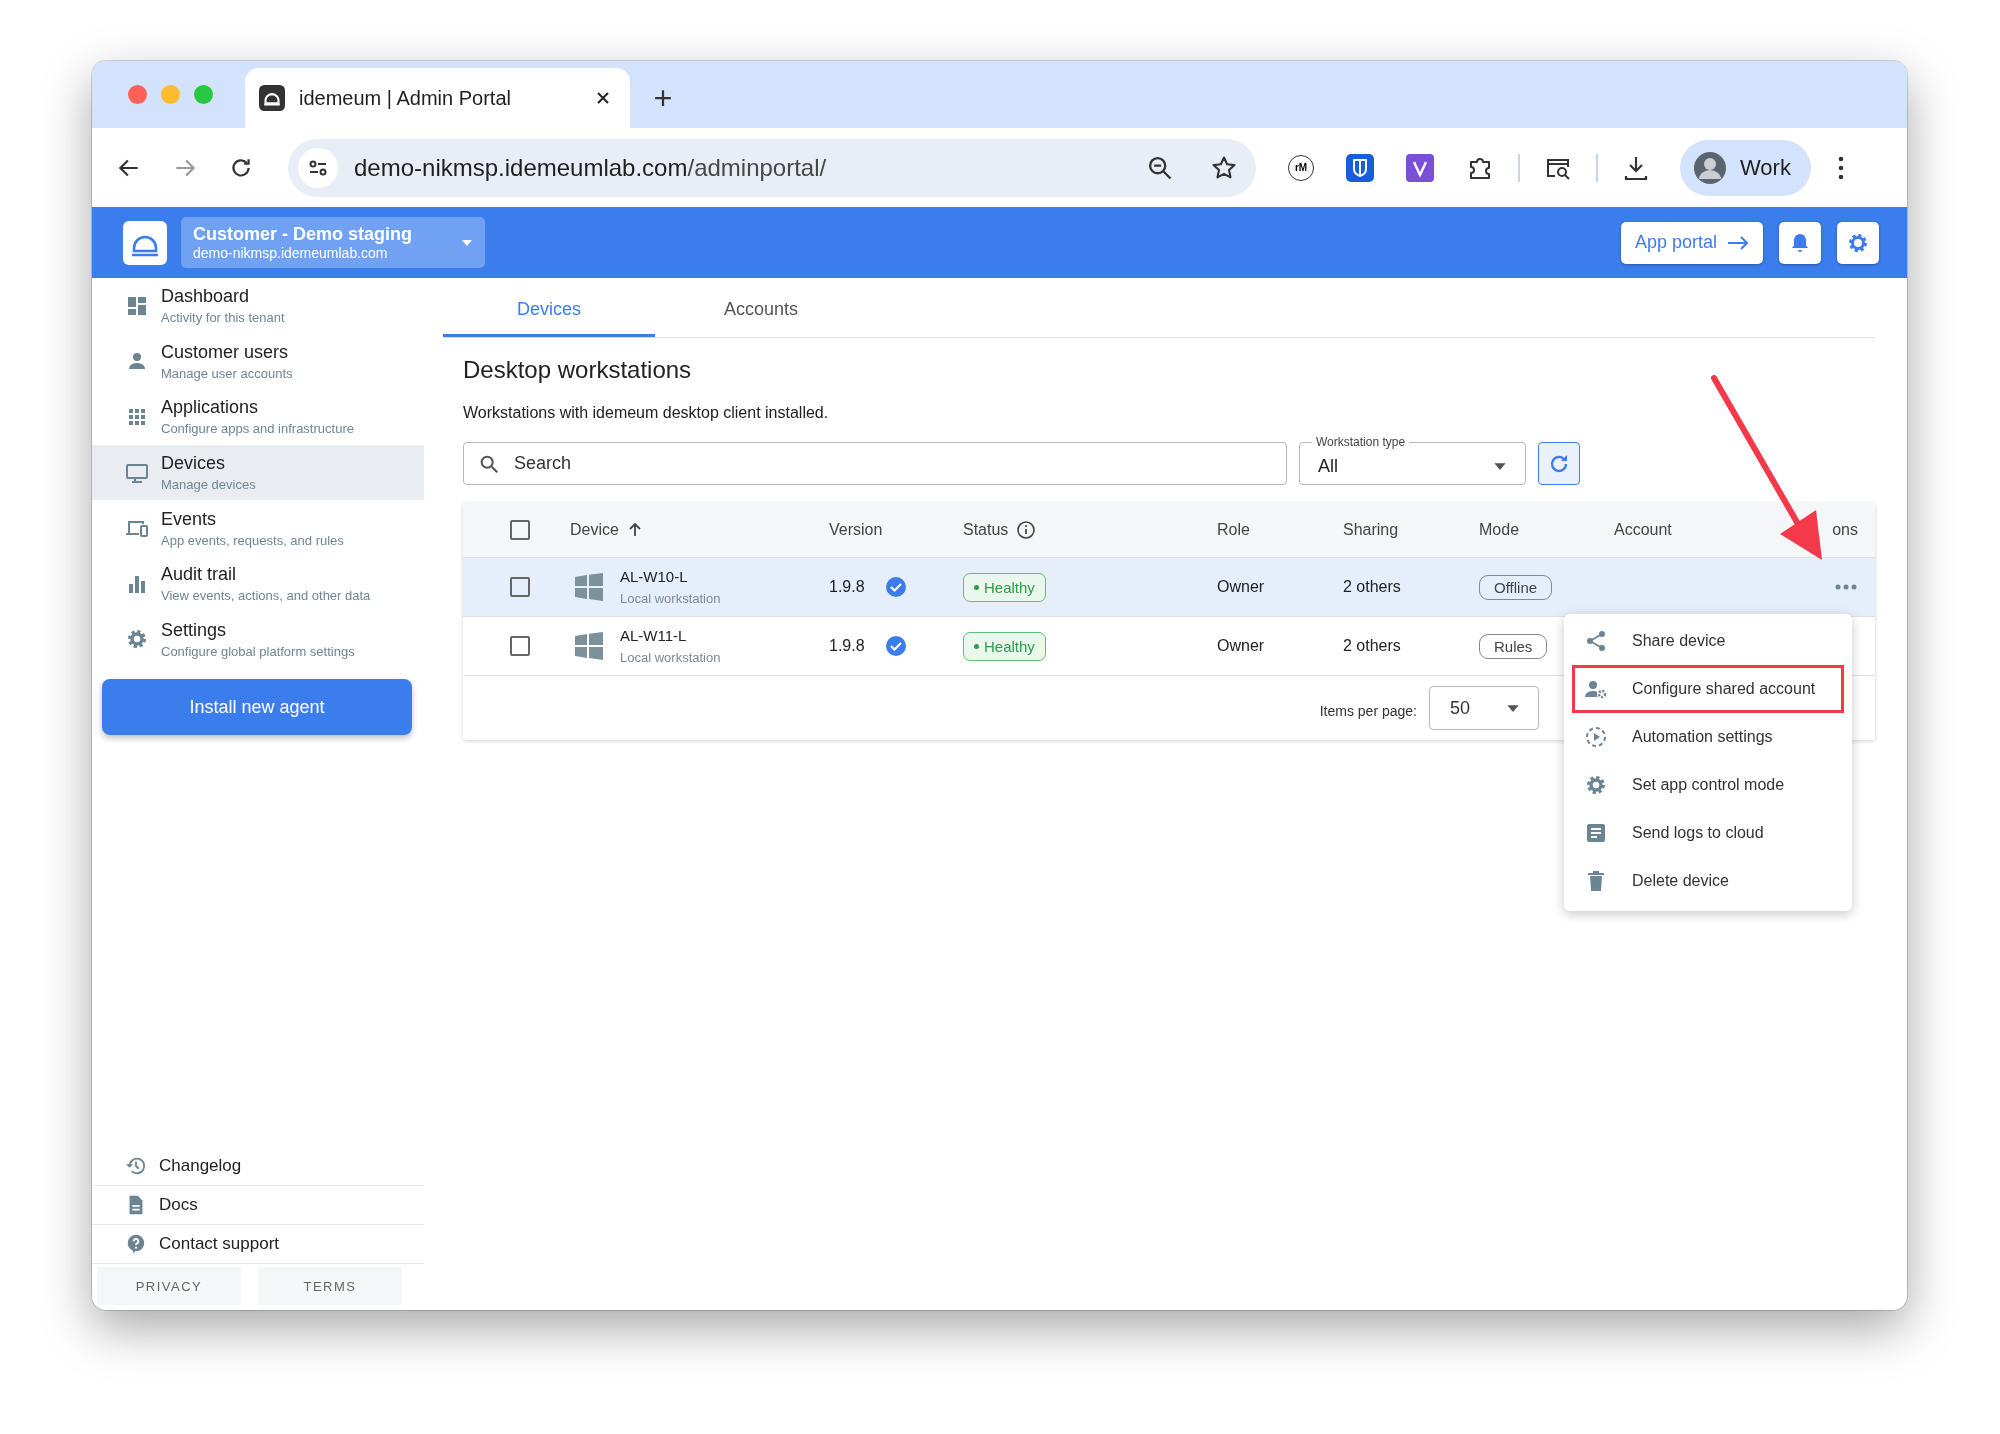 This screenshot has height=1434, width=2000. What do you see at coordinates (1643, 530) in the screenshot?
I see `column-header: Account` at bounding box center [1643, 530].